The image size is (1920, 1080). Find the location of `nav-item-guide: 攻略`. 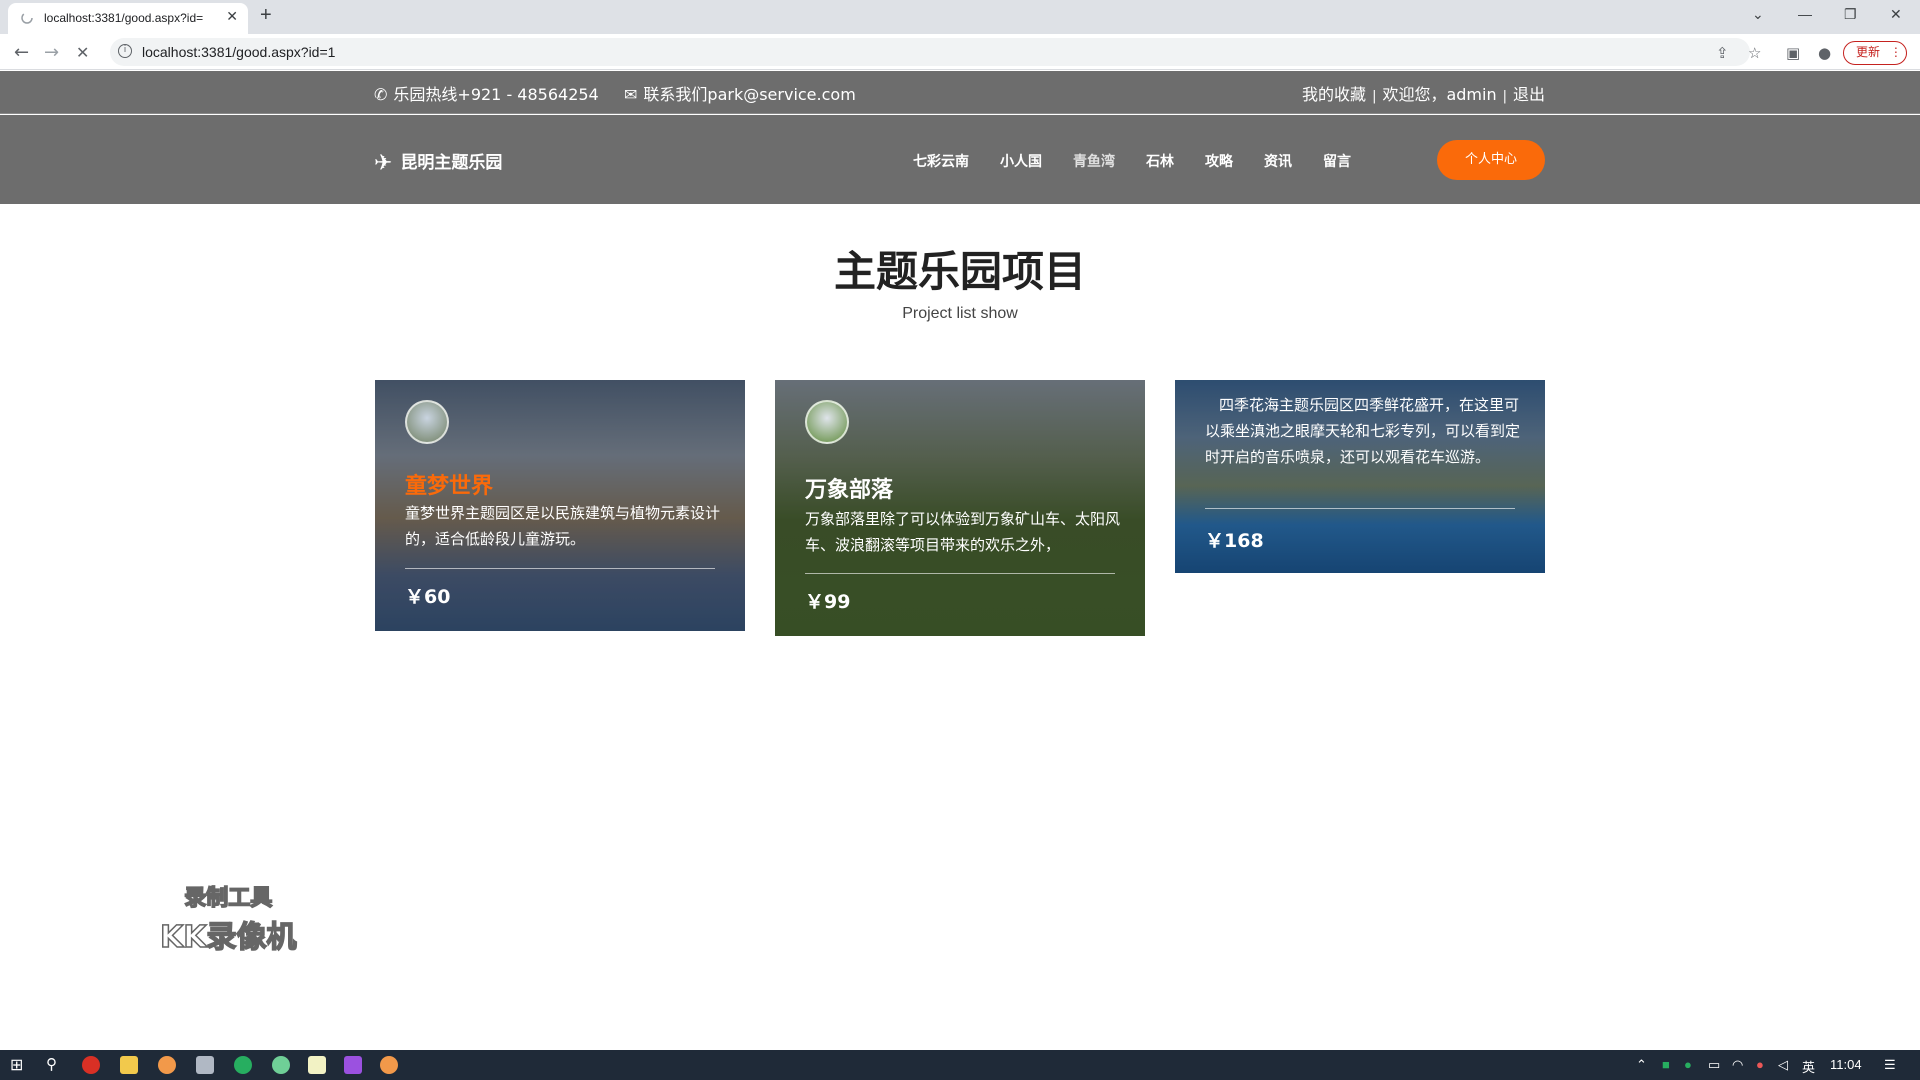

nav-item-guide: 攻略 is located at coordinates (1219, 162).